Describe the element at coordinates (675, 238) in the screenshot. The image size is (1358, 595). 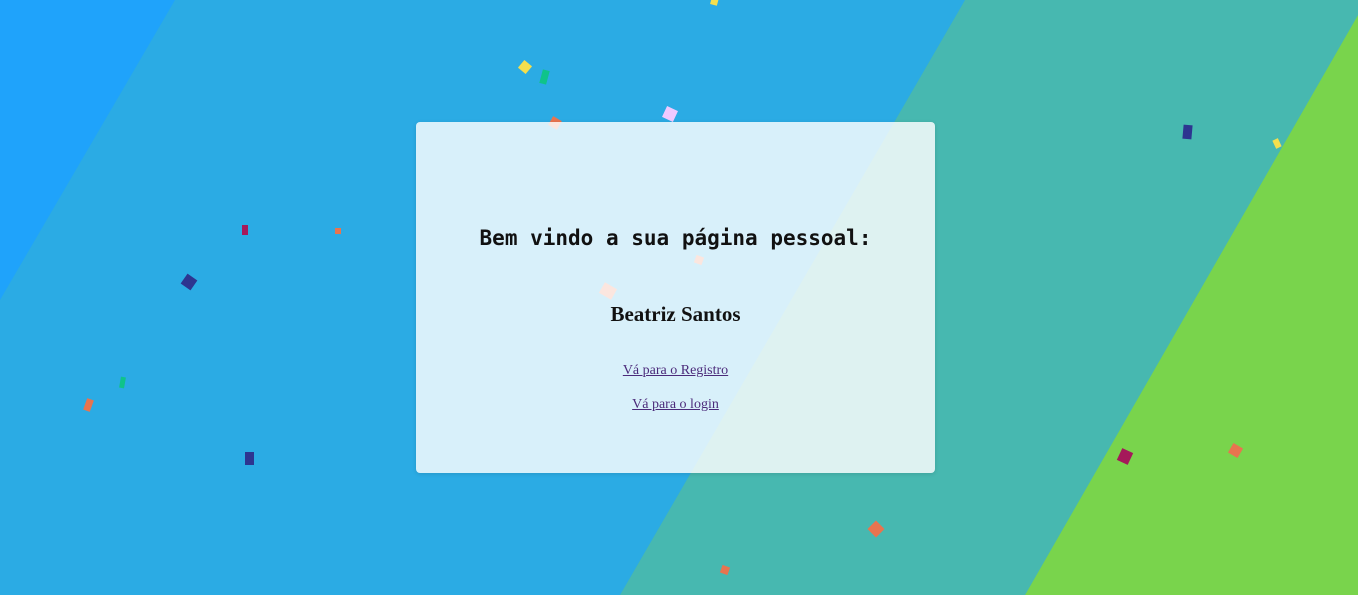
I see `welcome-heading: Bem vindo a sua página pessoal:` at that location.